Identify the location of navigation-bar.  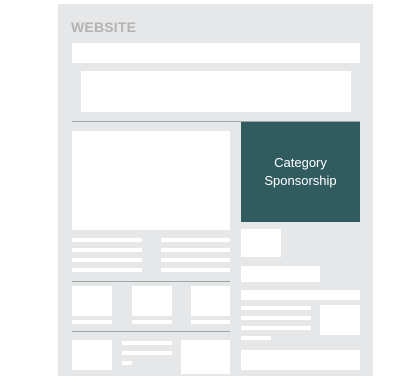
(216, 53).